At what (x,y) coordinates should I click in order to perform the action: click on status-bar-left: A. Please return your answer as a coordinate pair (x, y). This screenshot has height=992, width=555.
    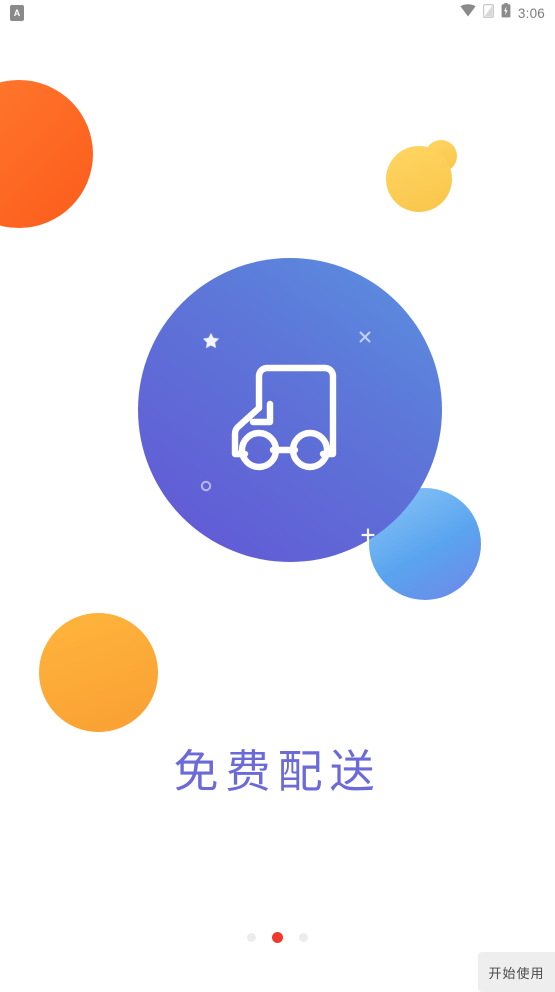
    Looking at the image, I should click on (17, 13).